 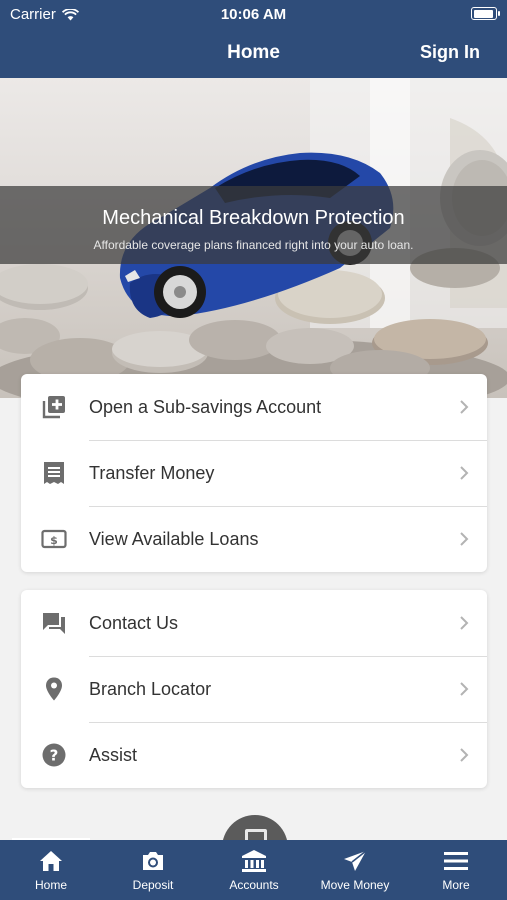 I want to click on row-label: Branch Locator, so click(x=150, y=689).